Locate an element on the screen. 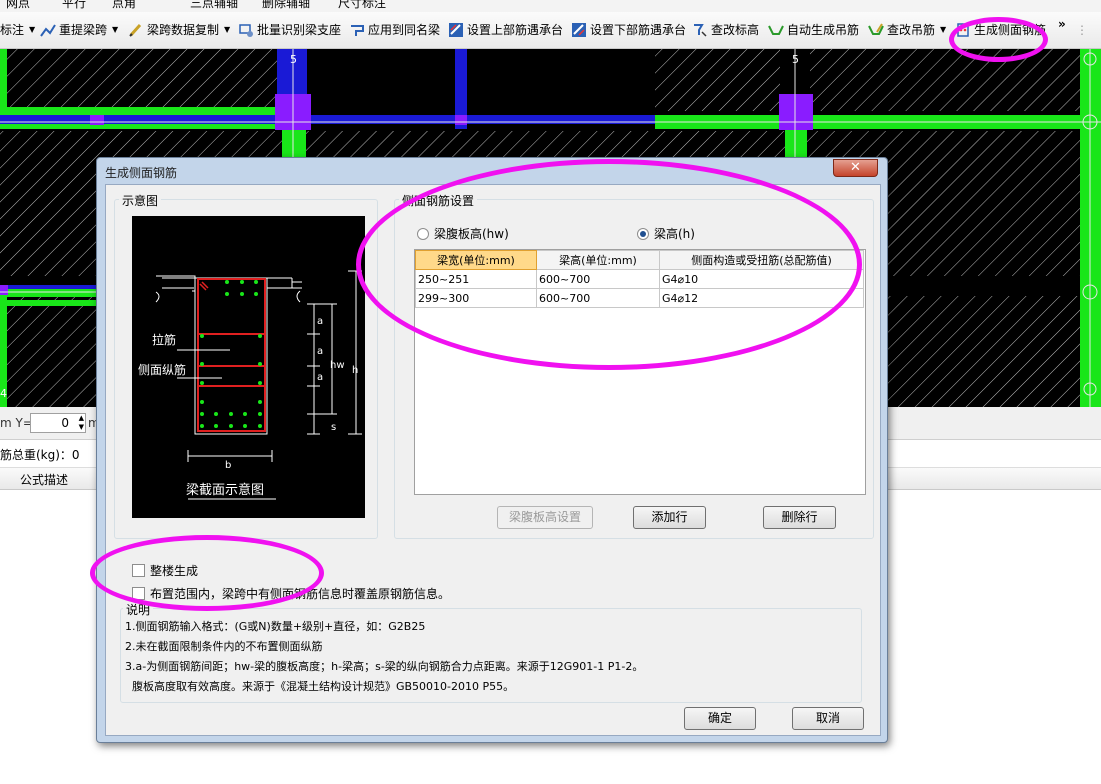  y-input: 0 ▲ ▼ is located at coordinates (58, 423).